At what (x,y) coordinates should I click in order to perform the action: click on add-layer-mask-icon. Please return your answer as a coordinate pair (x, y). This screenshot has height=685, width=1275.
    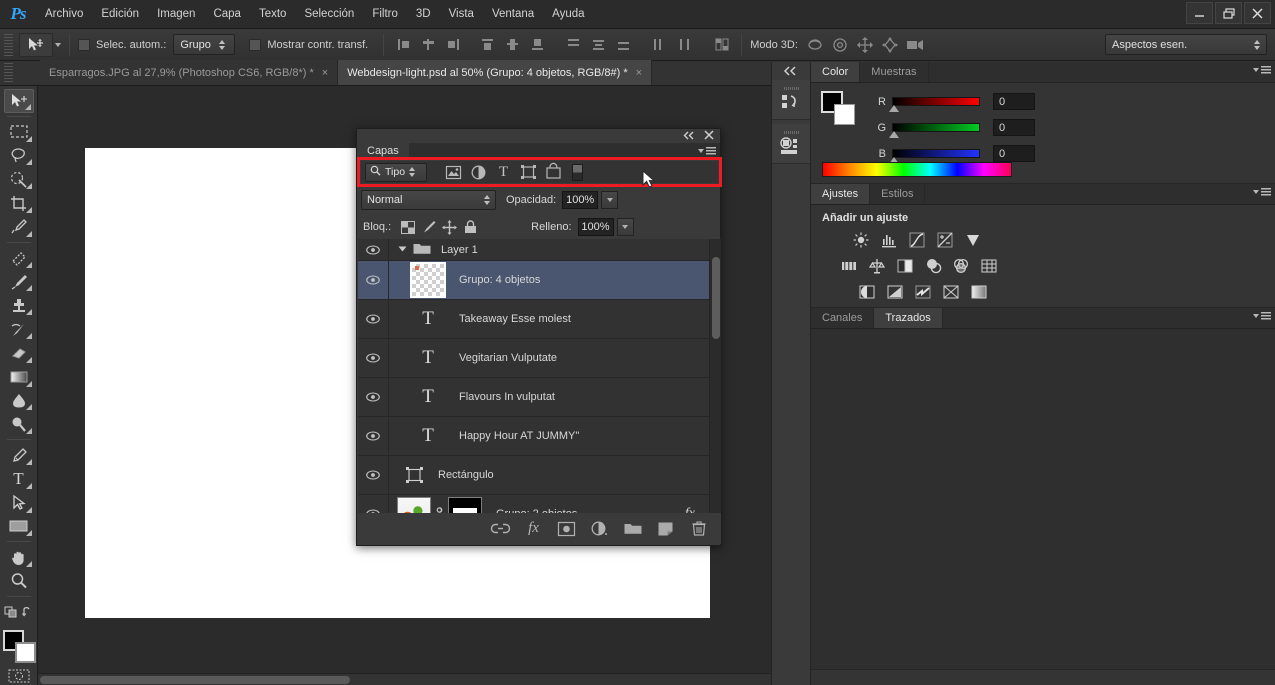
    Looking at the image, I should click on (566, 528).